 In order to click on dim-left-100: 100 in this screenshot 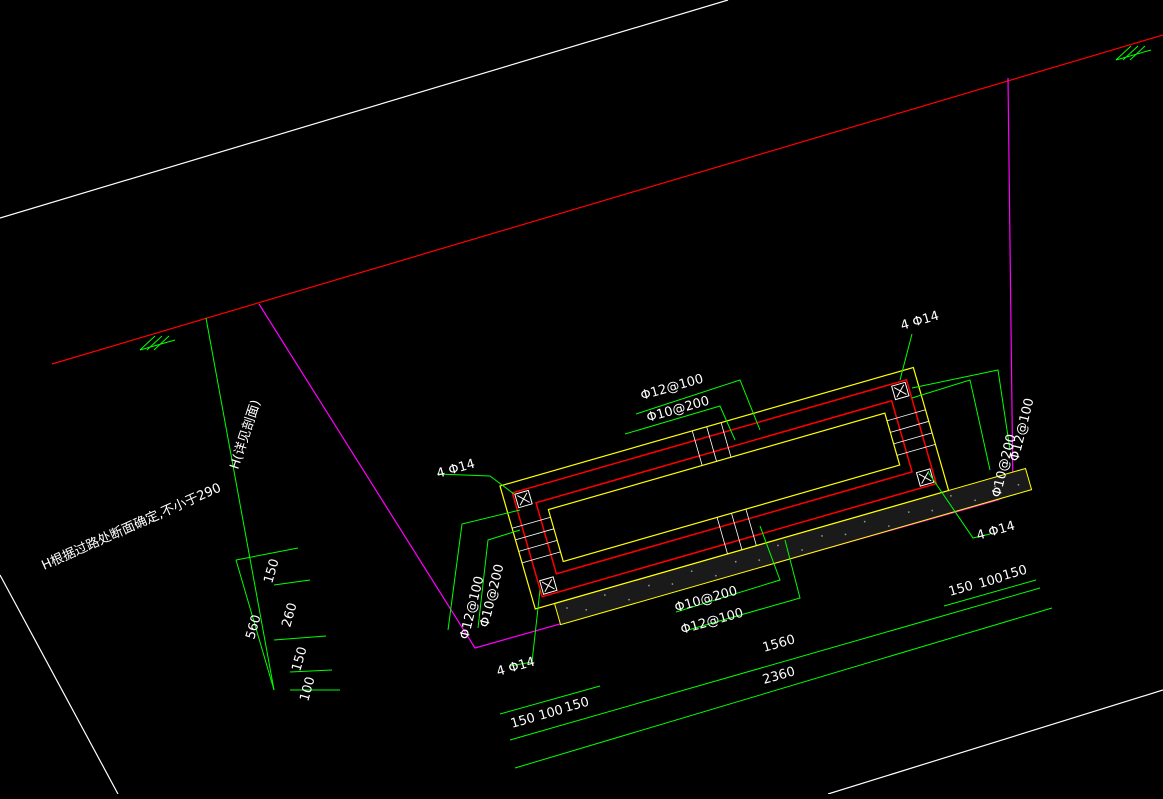, I will do `click(307, 689)`.